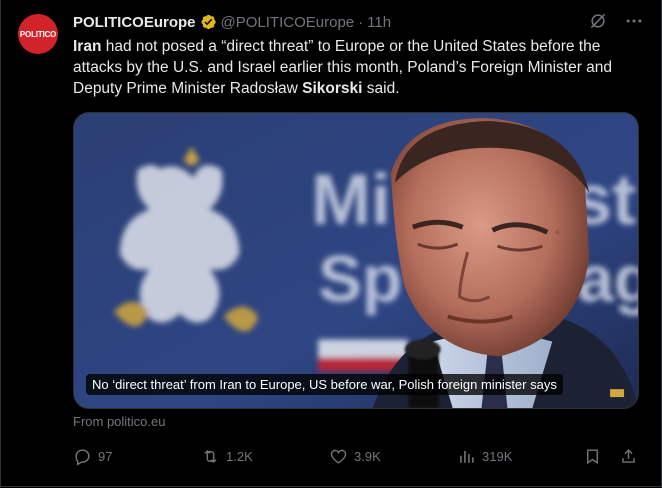 The width and height of the screenshot is (662, 488). Describe the element at coordinates (87, 46) in the screenshot. I see `tweet-text-keyword: Iran` at that location.